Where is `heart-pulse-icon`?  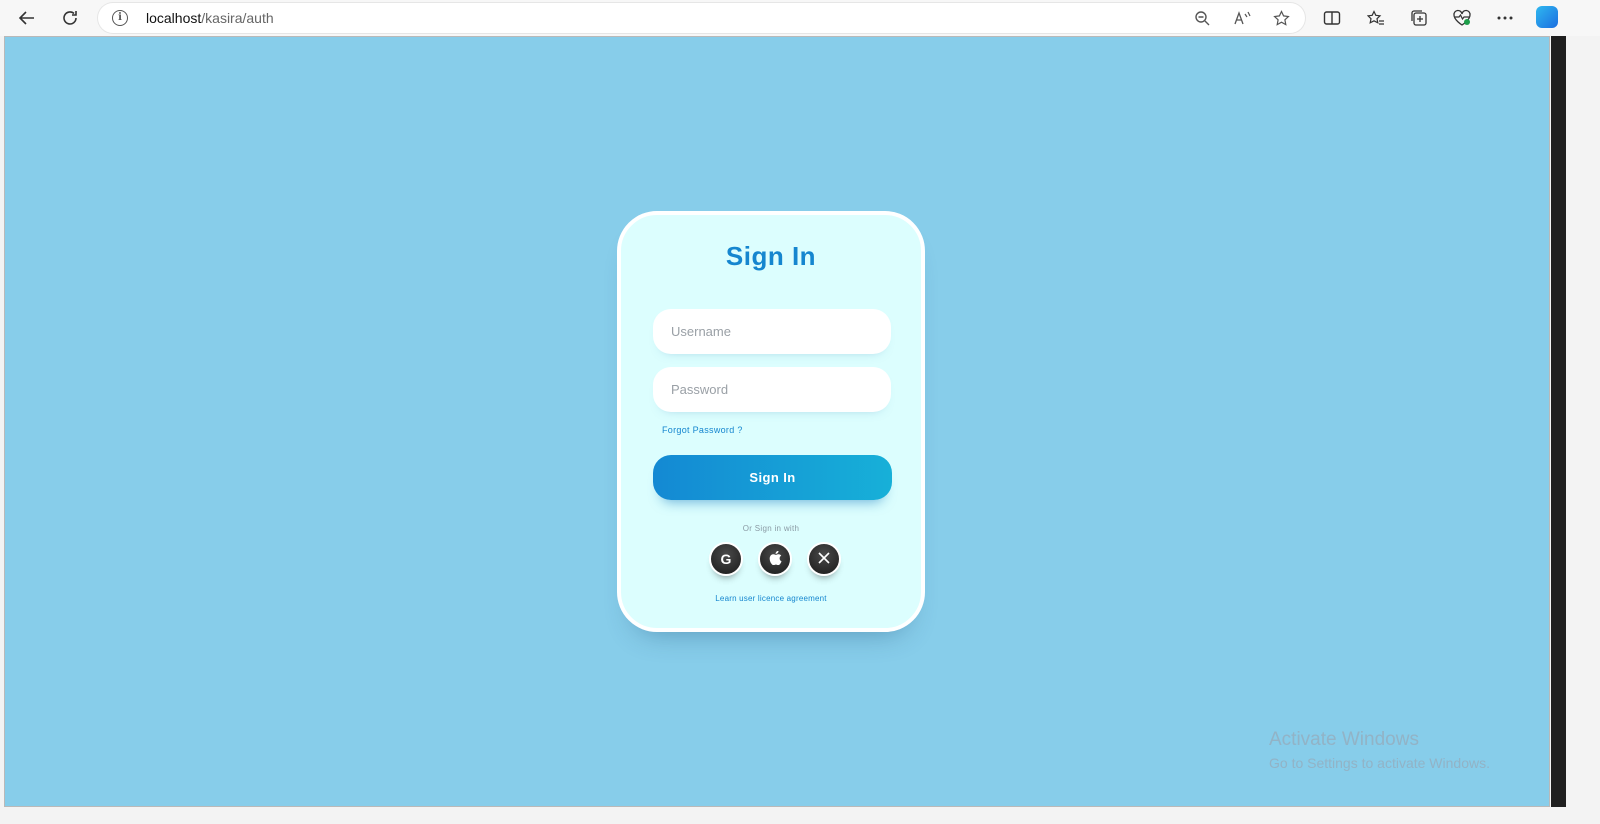
heart-pulse-icon is located at coordinates (1462, 18).